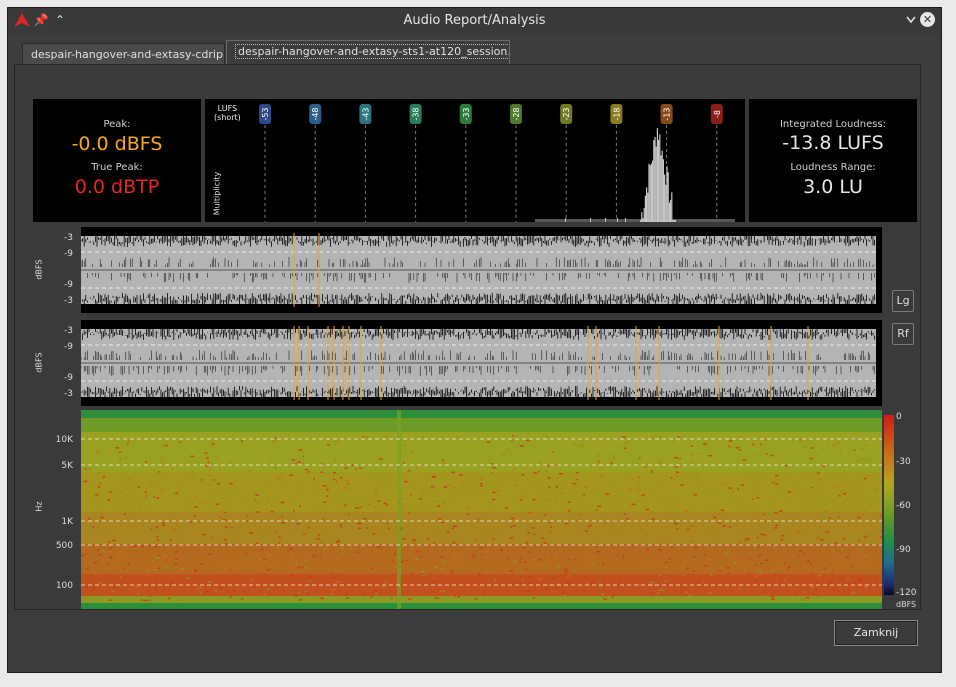  Describe the element at coordinates (117, 124) in the screenshot. I see `peak-label: Peak:` at that location.